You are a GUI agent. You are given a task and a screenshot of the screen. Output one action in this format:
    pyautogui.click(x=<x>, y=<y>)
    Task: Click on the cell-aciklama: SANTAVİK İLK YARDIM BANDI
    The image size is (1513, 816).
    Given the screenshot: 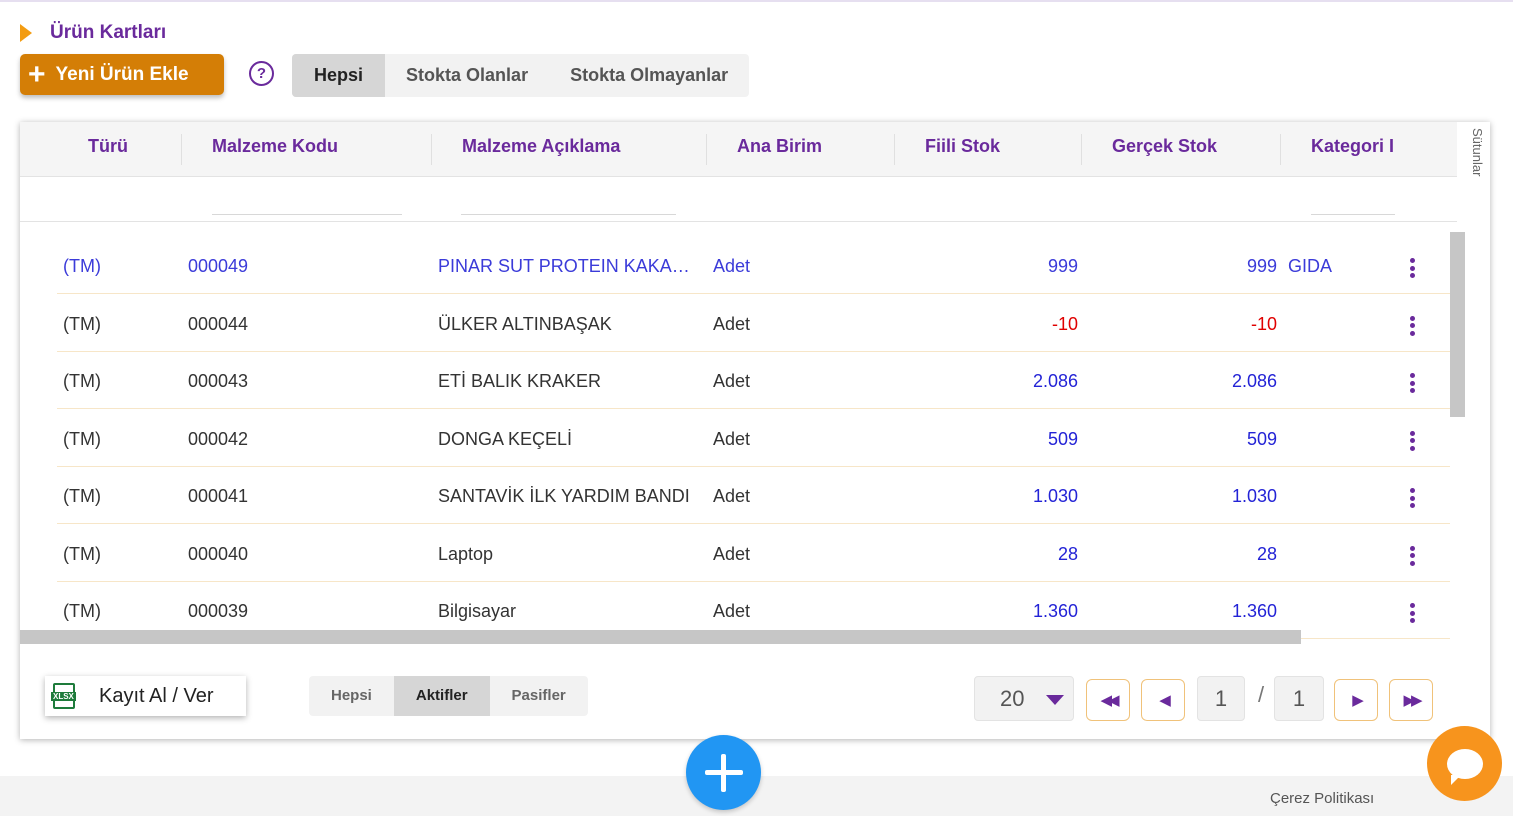 What is the action you would take?
    pyautogui.click(x=564, y=496)
    